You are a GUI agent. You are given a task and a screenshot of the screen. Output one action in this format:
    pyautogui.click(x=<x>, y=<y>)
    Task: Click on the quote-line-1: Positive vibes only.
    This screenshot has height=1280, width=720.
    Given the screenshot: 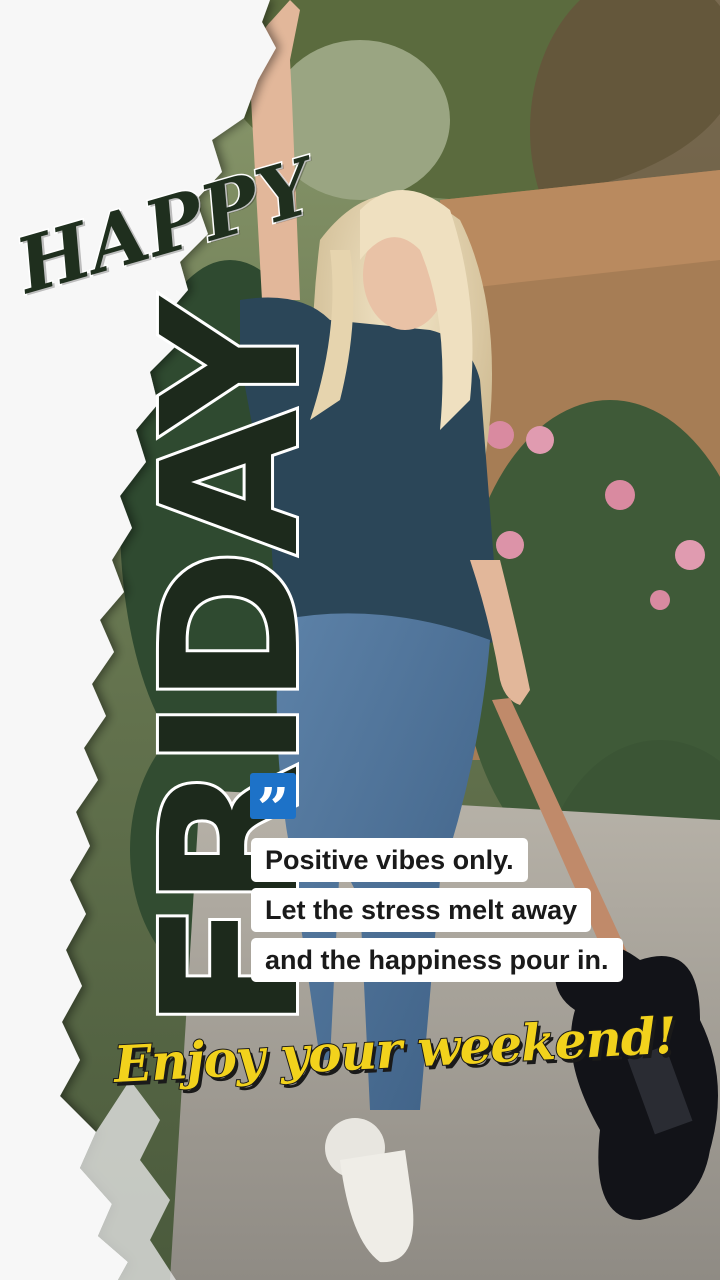 What is the action you would take?
    pyautogui.click(x=389, y=860)
    